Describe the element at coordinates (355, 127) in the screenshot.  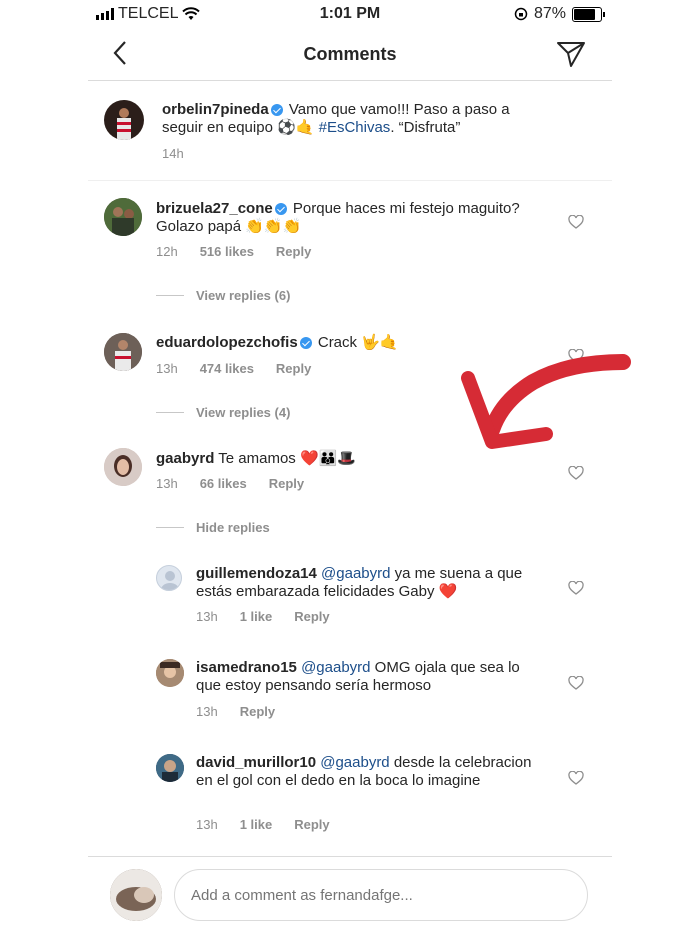
I see `hashtag-link: #EsChivas` at that location.